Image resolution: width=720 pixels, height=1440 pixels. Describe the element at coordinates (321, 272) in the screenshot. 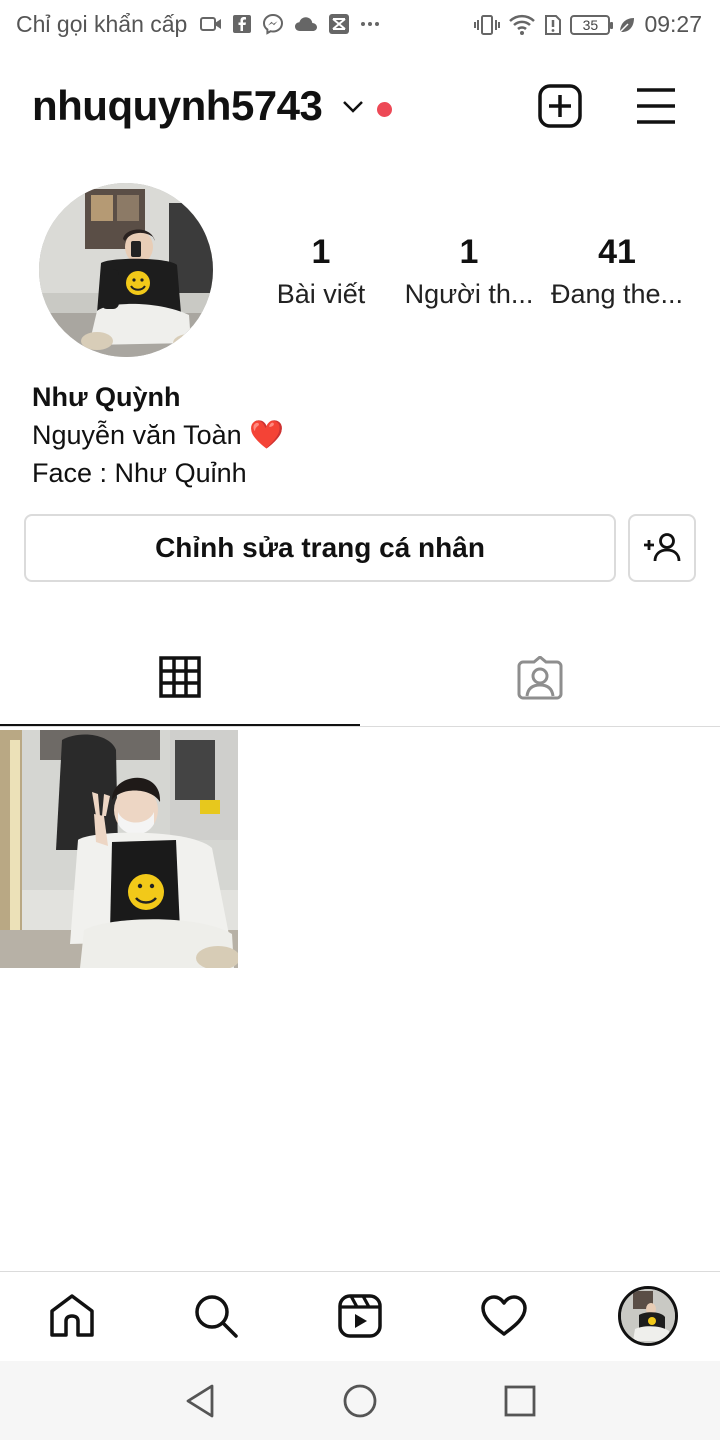

I see `posts-count: 1 Bài viết` at that location.